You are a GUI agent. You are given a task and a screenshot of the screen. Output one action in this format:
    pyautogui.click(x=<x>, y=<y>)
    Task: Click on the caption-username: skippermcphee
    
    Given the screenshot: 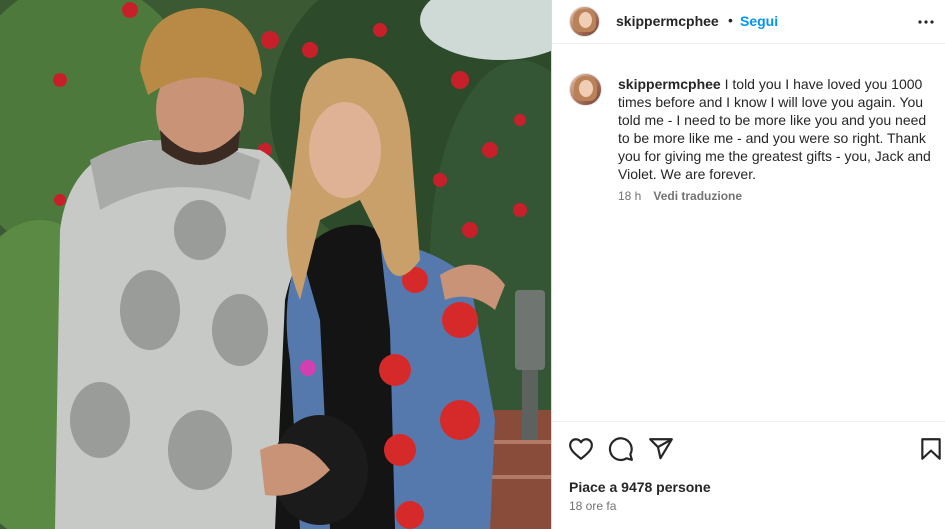 What is the action you would take?
    pyautogui.click(x=669, y=84)
    